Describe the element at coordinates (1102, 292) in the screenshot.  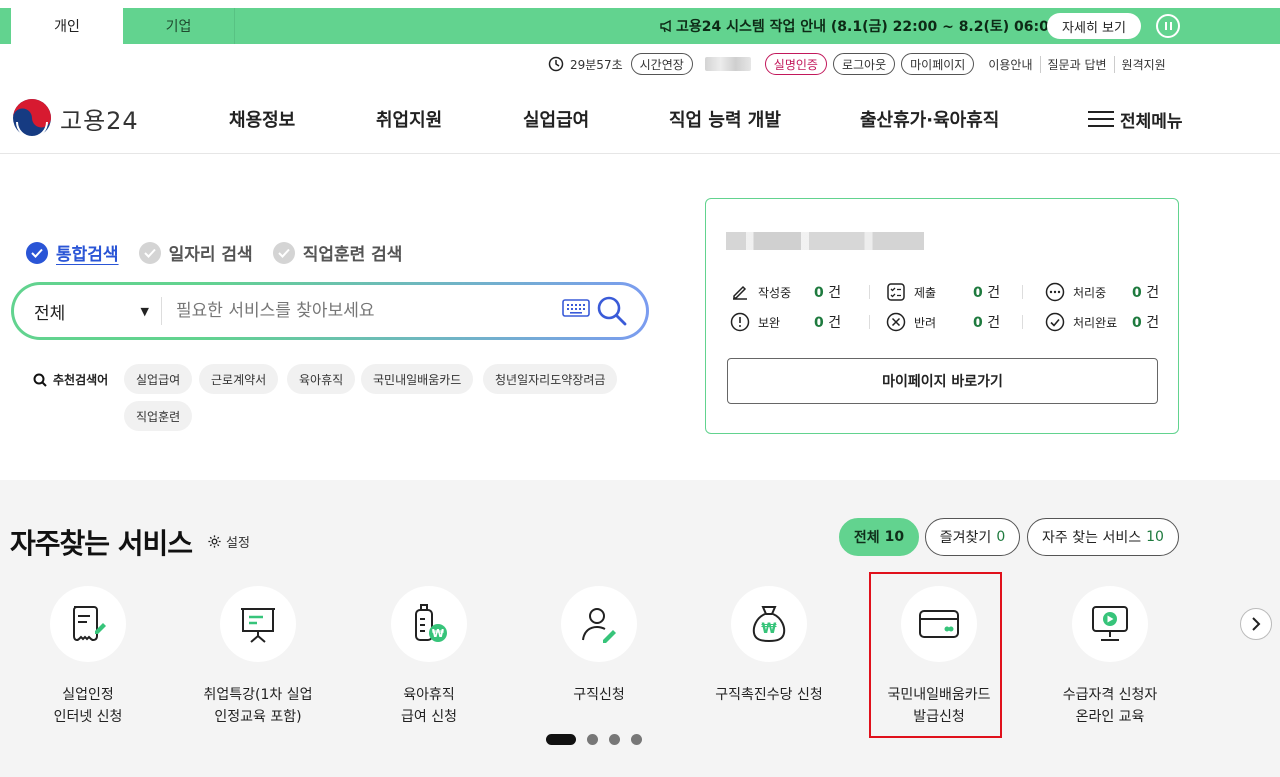
I see `stat-processing: 처리중 0 건` at that location.